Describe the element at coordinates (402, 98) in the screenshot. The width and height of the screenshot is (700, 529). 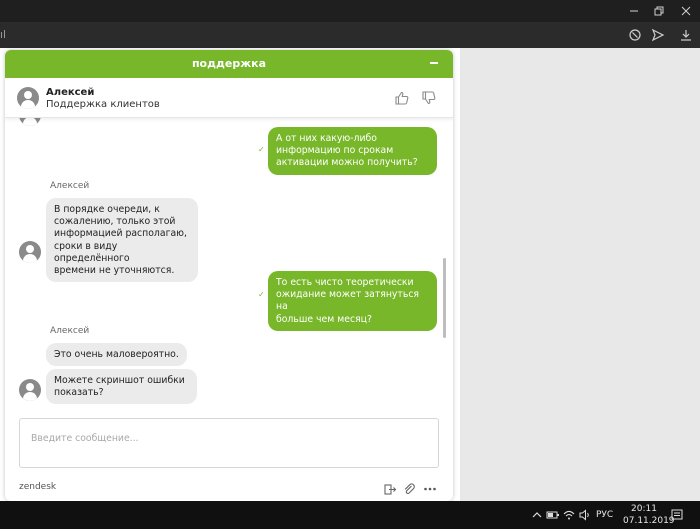
I see `thumbs-up-icon` at that location.